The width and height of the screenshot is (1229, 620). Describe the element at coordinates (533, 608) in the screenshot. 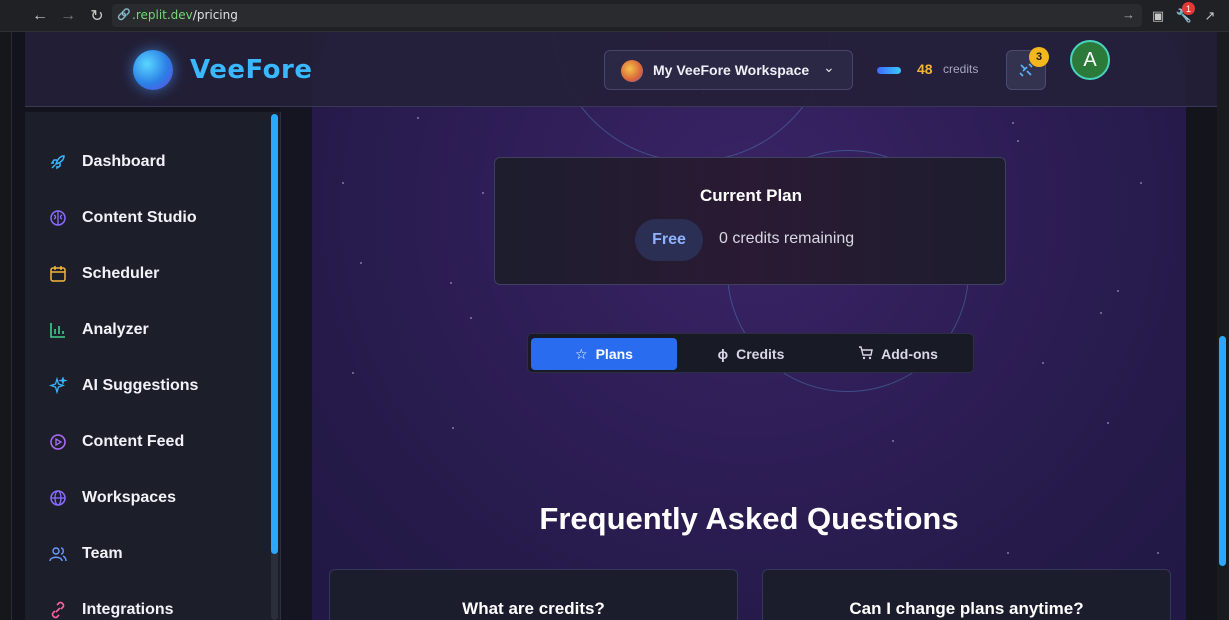

I see `faq-question: What are credits?` at that location.